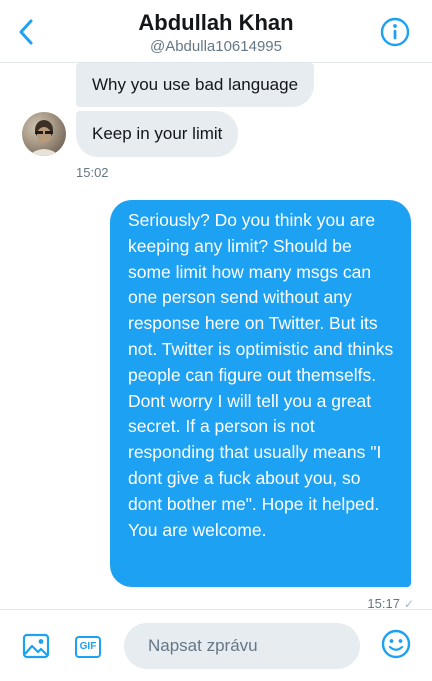 The height and width of the screenshot is (681, 432). I want to click on gif-button: GIF, so click(88, 647).